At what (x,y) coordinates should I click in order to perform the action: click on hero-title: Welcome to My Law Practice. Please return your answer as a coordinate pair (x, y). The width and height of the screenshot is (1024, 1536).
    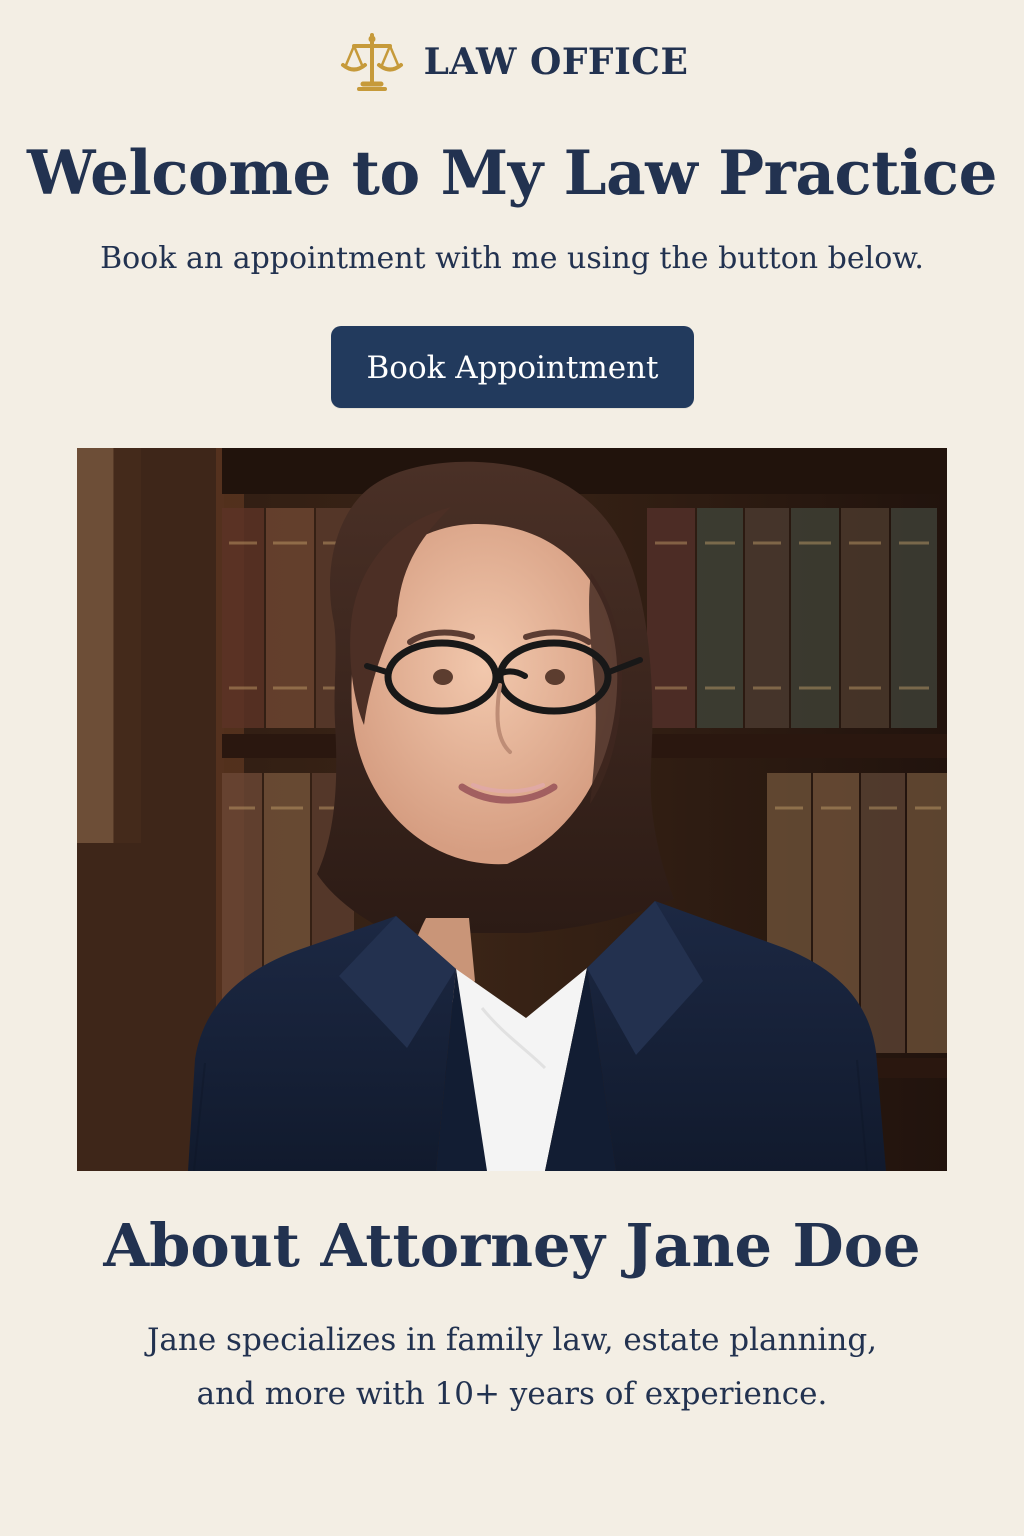
    Looking at the image, I should click on (512, 173).